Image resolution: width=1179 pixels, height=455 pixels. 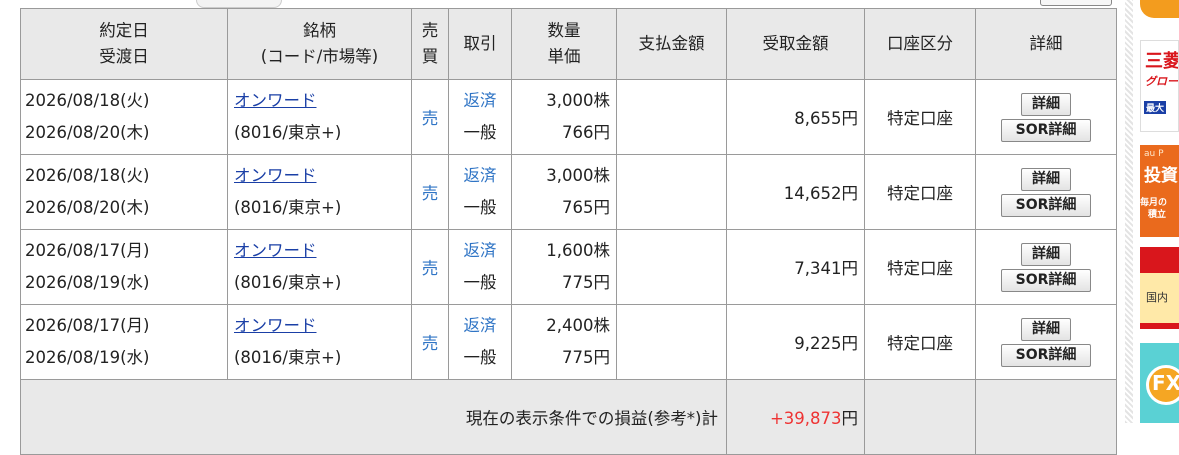 What do you see at coordinates (795, 44) in the screenshot?
I see `header-receive: 受取金額` at bounding box center [795, 44].